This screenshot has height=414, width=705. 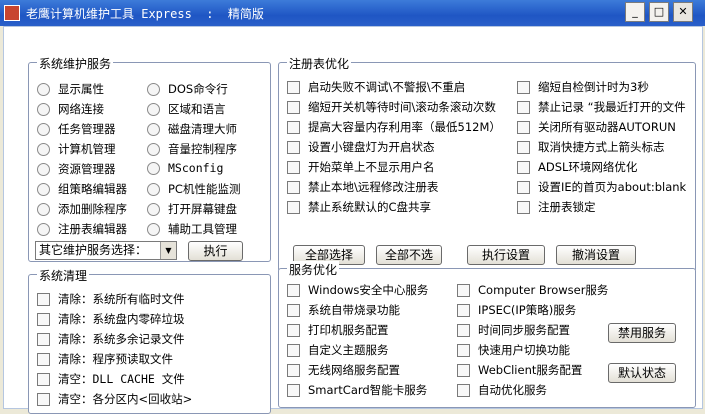 I want to click on registry-left-checkbox-5: 开始菜单上不显示用户名, so click(x=361, y=167).